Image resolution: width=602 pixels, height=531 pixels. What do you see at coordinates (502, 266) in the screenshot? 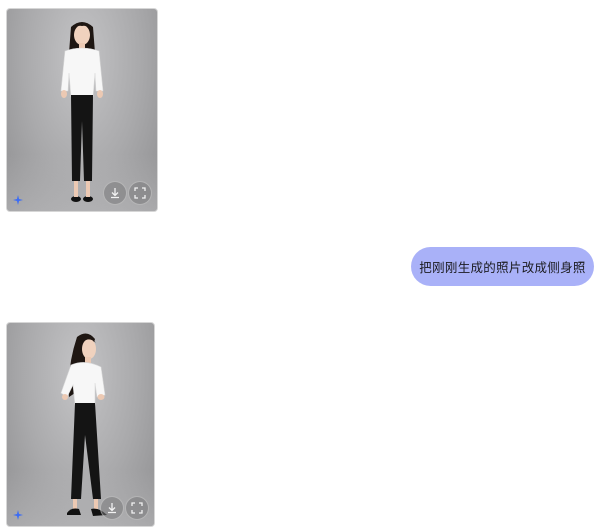
I see `user-message-bubble: 把刚刚生成的照片改成侧身照` at bounding box center [502, 266].